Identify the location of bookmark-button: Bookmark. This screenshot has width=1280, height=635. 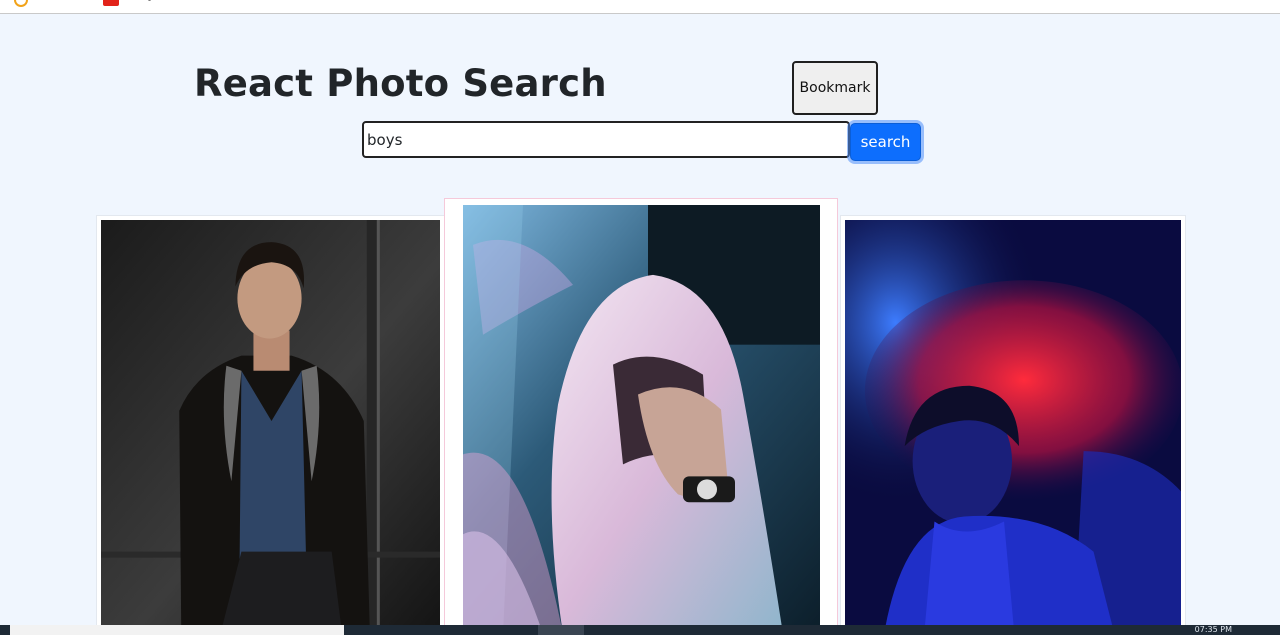
(835, 88).